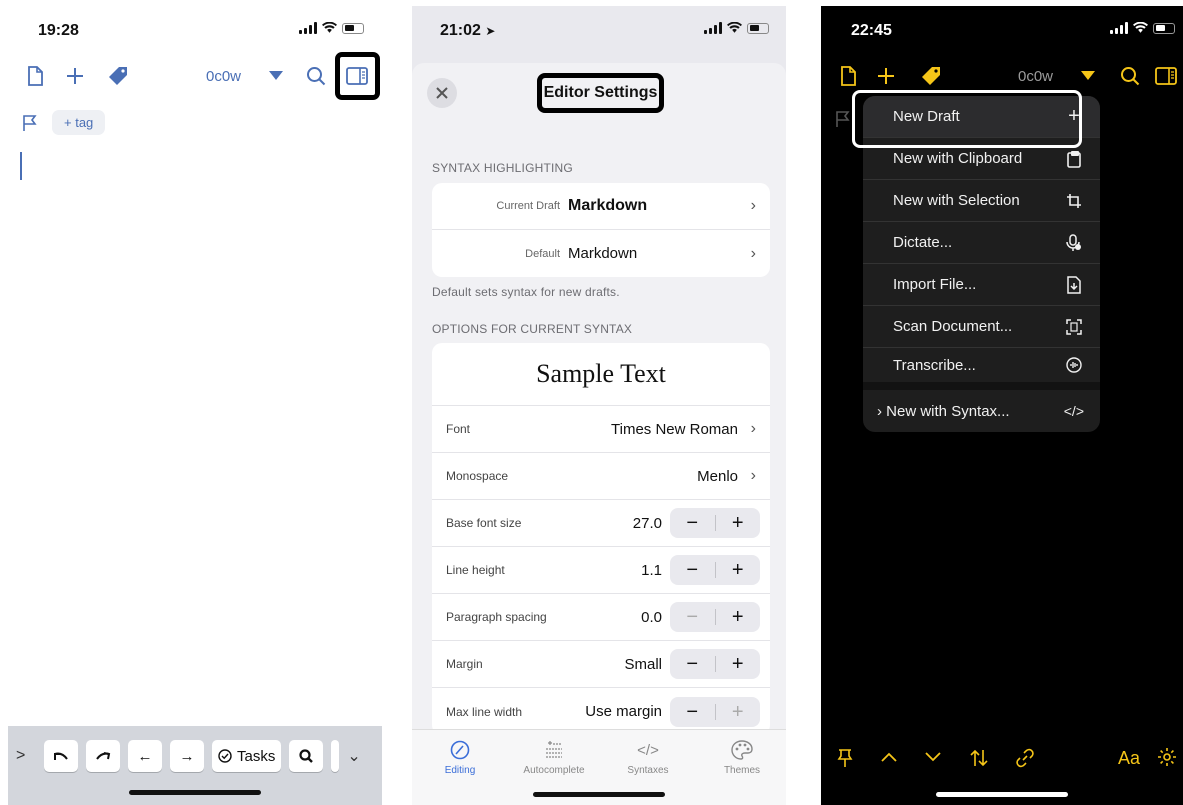  I want to click on tab-autocomplete: Autocomplete, so click(554, 757).